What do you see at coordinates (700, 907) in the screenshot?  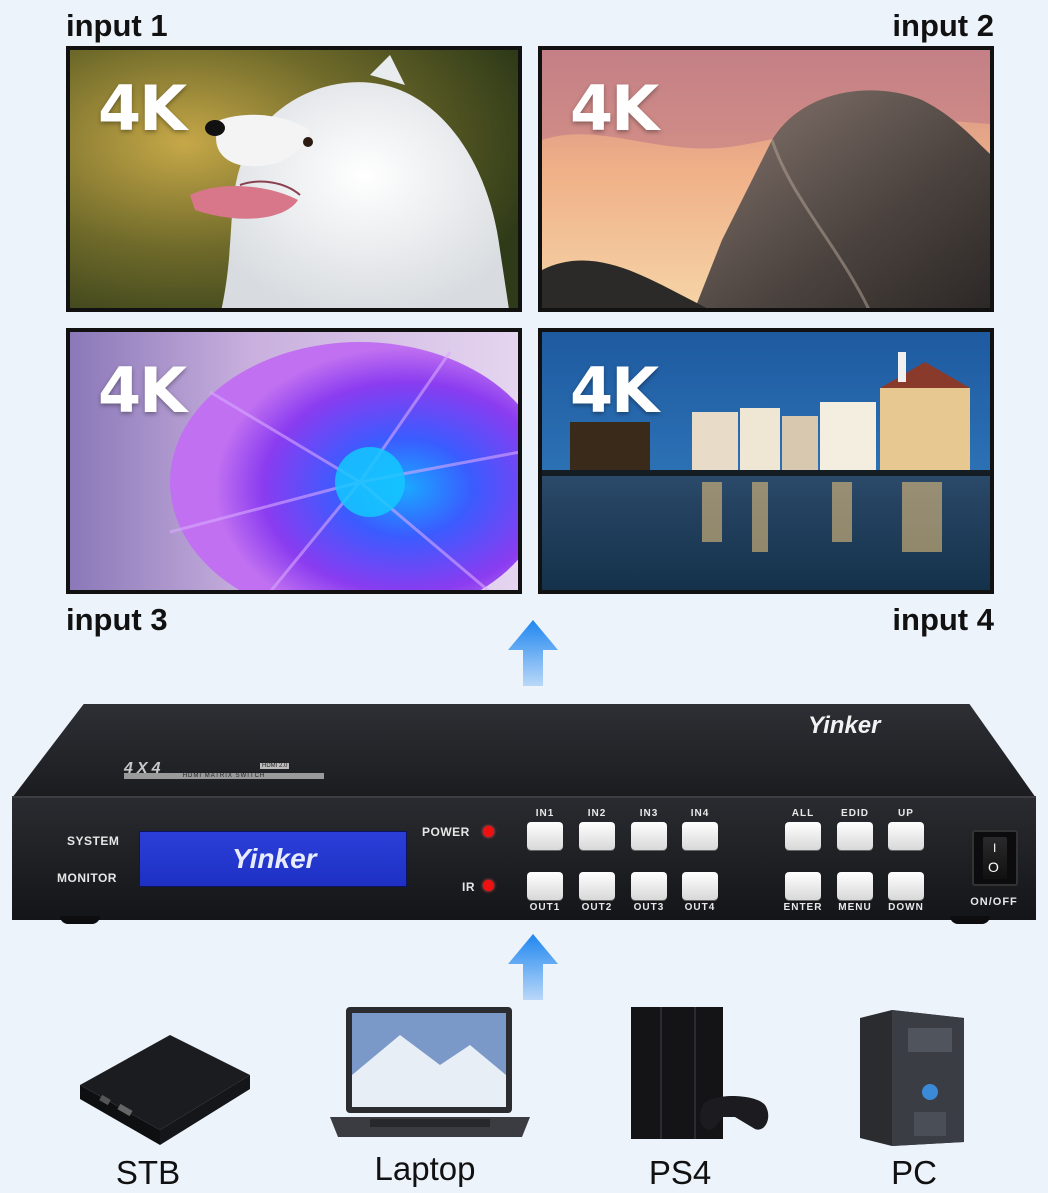 I see `out4-label: OUT4` at bounding box center [700, 907].